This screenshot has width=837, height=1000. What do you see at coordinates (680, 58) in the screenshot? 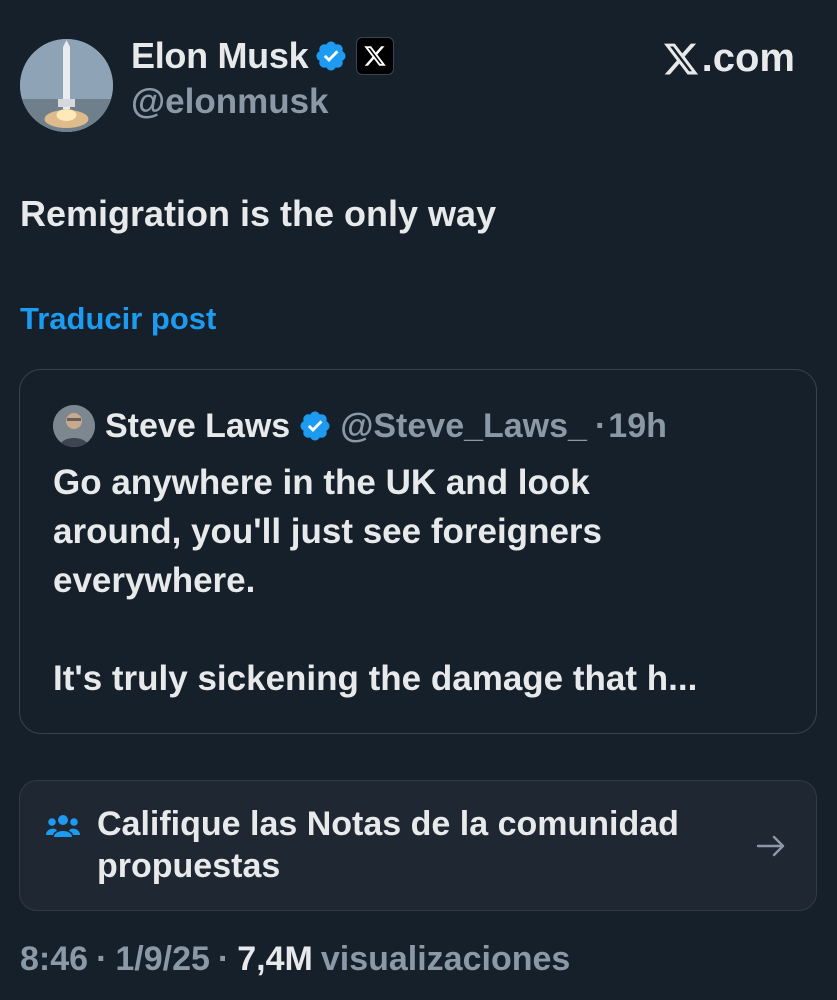
I see `x-logo-icon` at bounding box center [680, 58].